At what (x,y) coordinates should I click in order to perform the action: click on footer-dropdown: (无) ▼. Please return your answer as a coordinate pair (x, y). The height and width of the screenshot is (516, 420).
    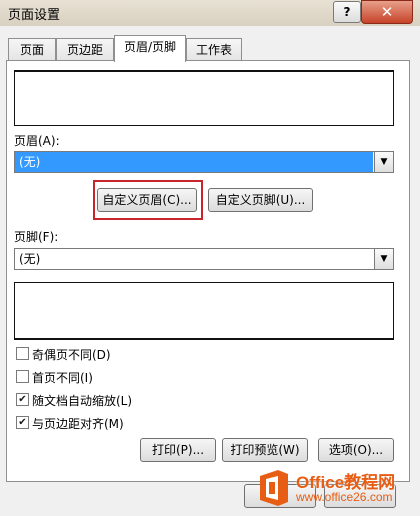
    Looking at the image, I should click on (204, 259).